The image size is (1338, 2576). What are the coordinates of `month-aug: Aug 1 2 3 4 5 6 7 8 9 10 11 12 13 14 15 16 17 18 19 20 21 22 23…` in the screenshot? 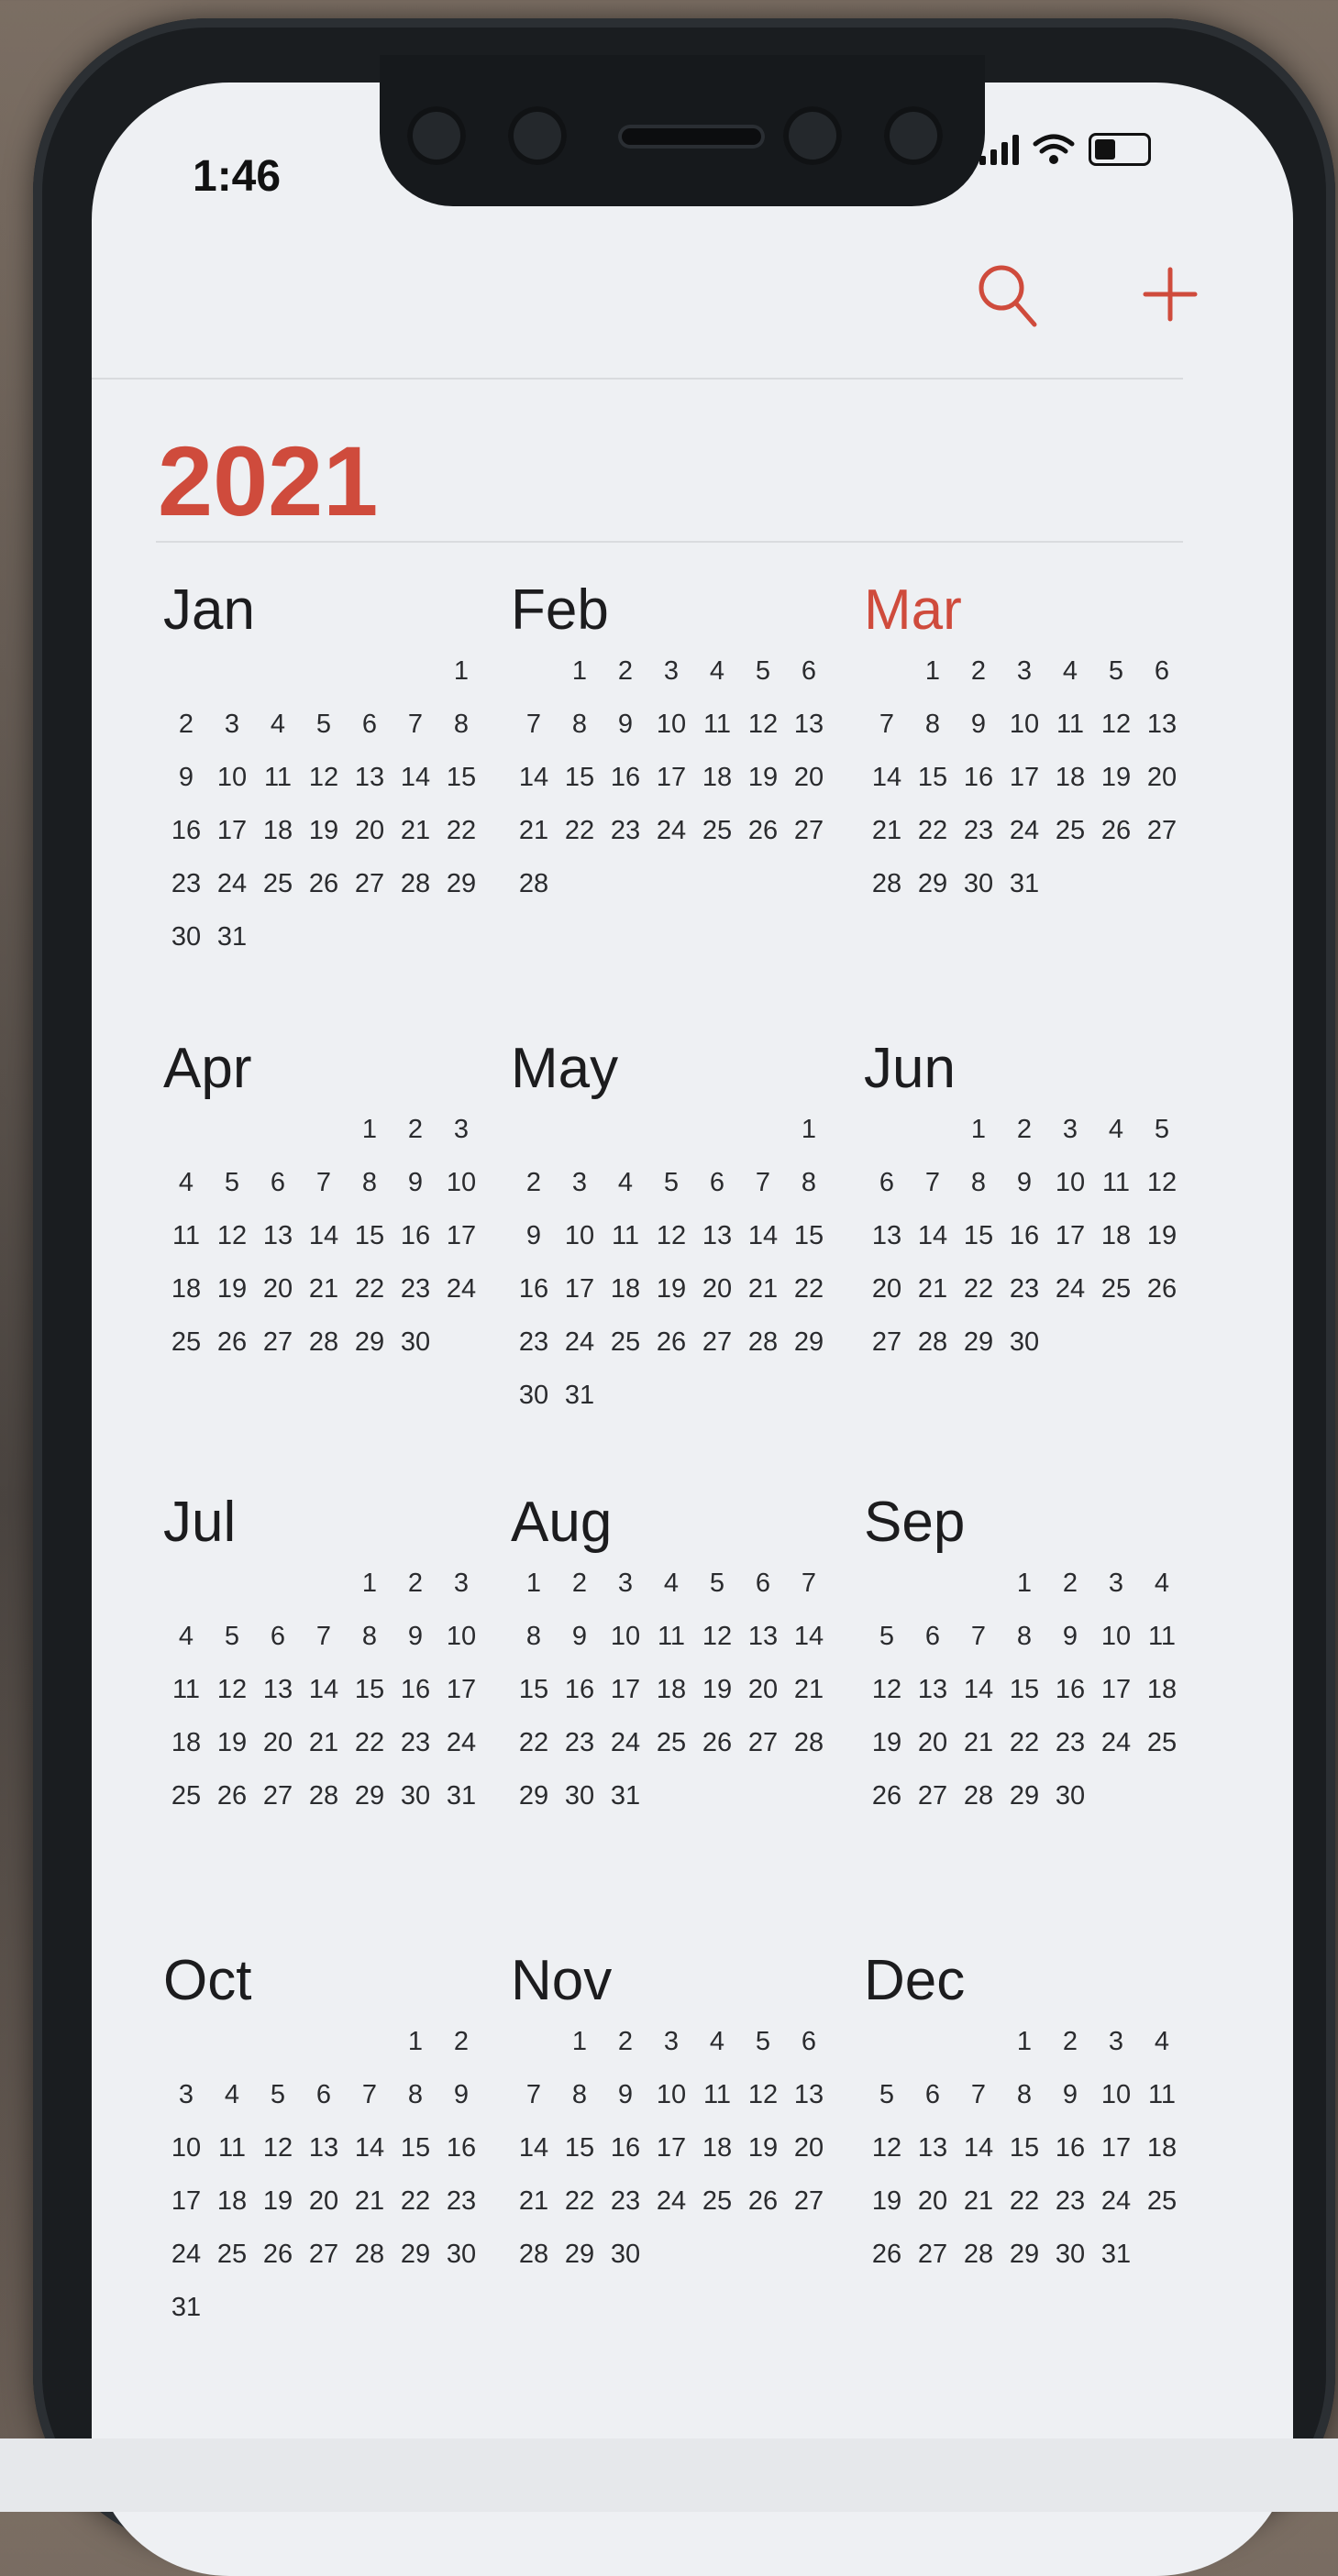 It's located at (681, 1651).